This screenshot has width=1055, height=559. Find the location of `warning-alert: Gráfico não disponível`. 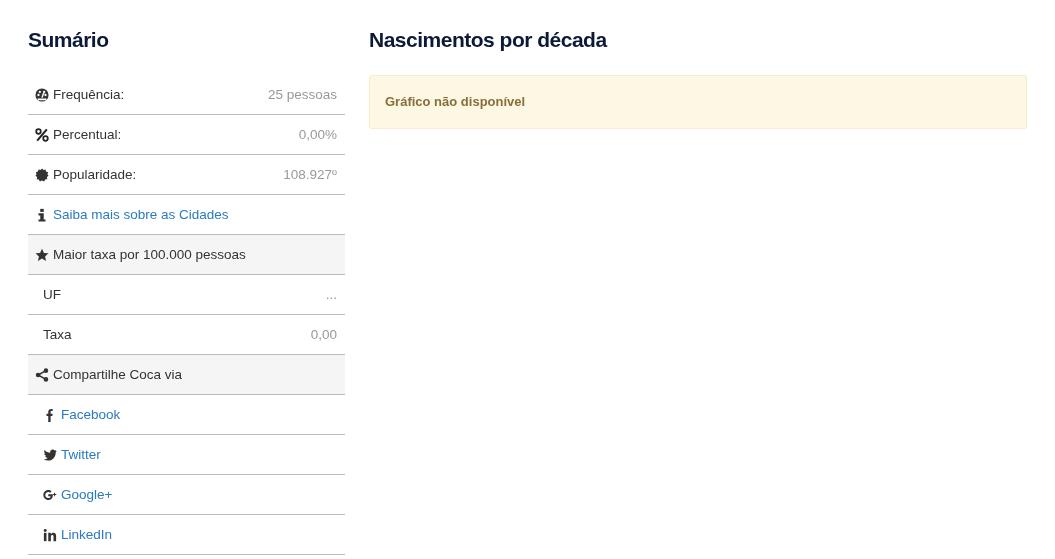

warning-alert: Gráfico não disponível is located at coordinates (698, 102).